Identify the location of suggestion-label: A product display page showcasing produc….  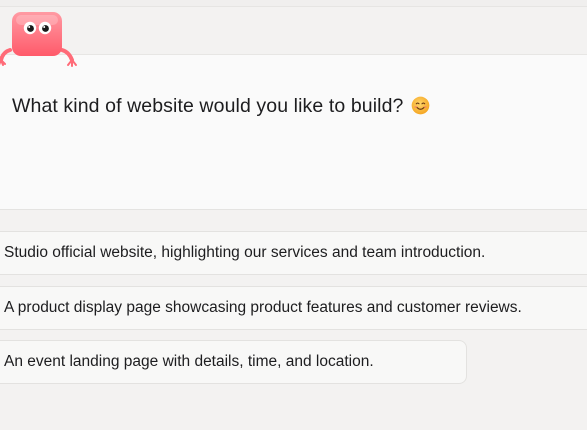
(263, 307).